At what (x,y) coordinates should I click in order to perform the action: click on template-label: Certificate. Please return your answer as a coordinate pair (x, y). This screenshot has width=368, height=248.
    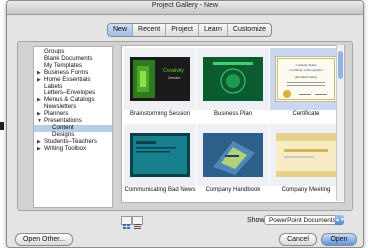
    Looking at the image, I should click on (306, 114).